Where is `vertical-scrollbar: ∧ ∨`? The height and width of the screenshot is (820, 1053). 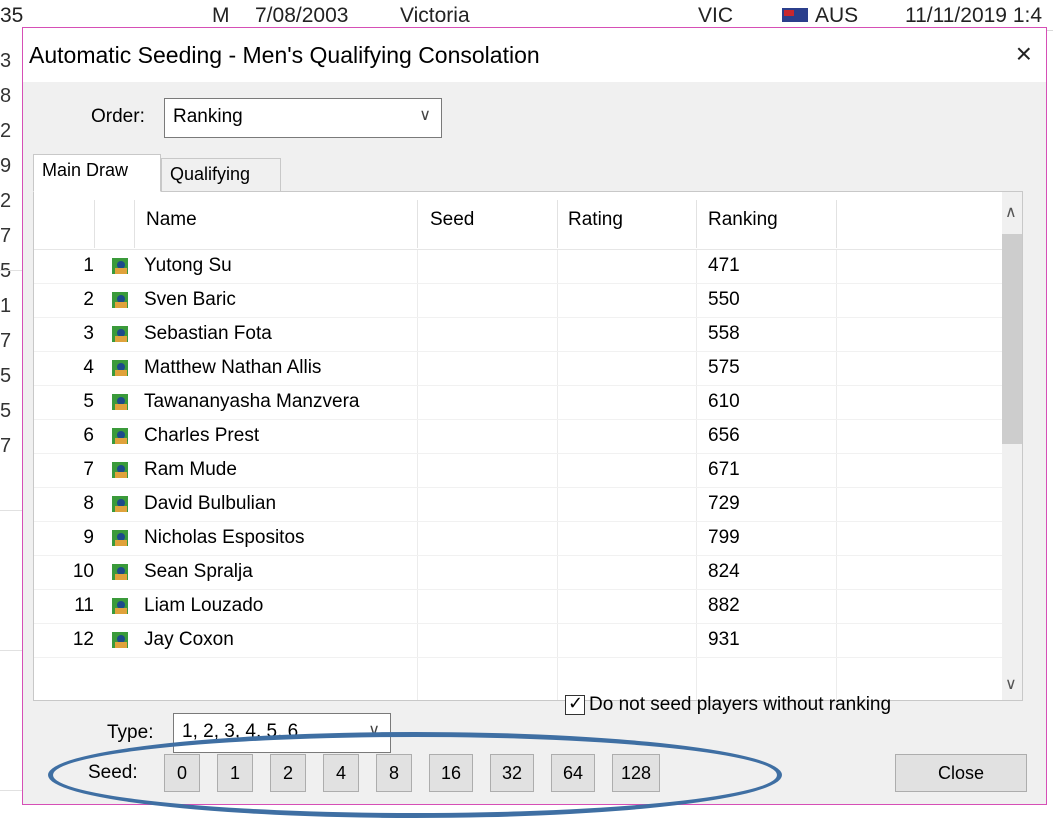 vertical-scrollbar: ∧ ∨ is located at coordinates (1012, 446).